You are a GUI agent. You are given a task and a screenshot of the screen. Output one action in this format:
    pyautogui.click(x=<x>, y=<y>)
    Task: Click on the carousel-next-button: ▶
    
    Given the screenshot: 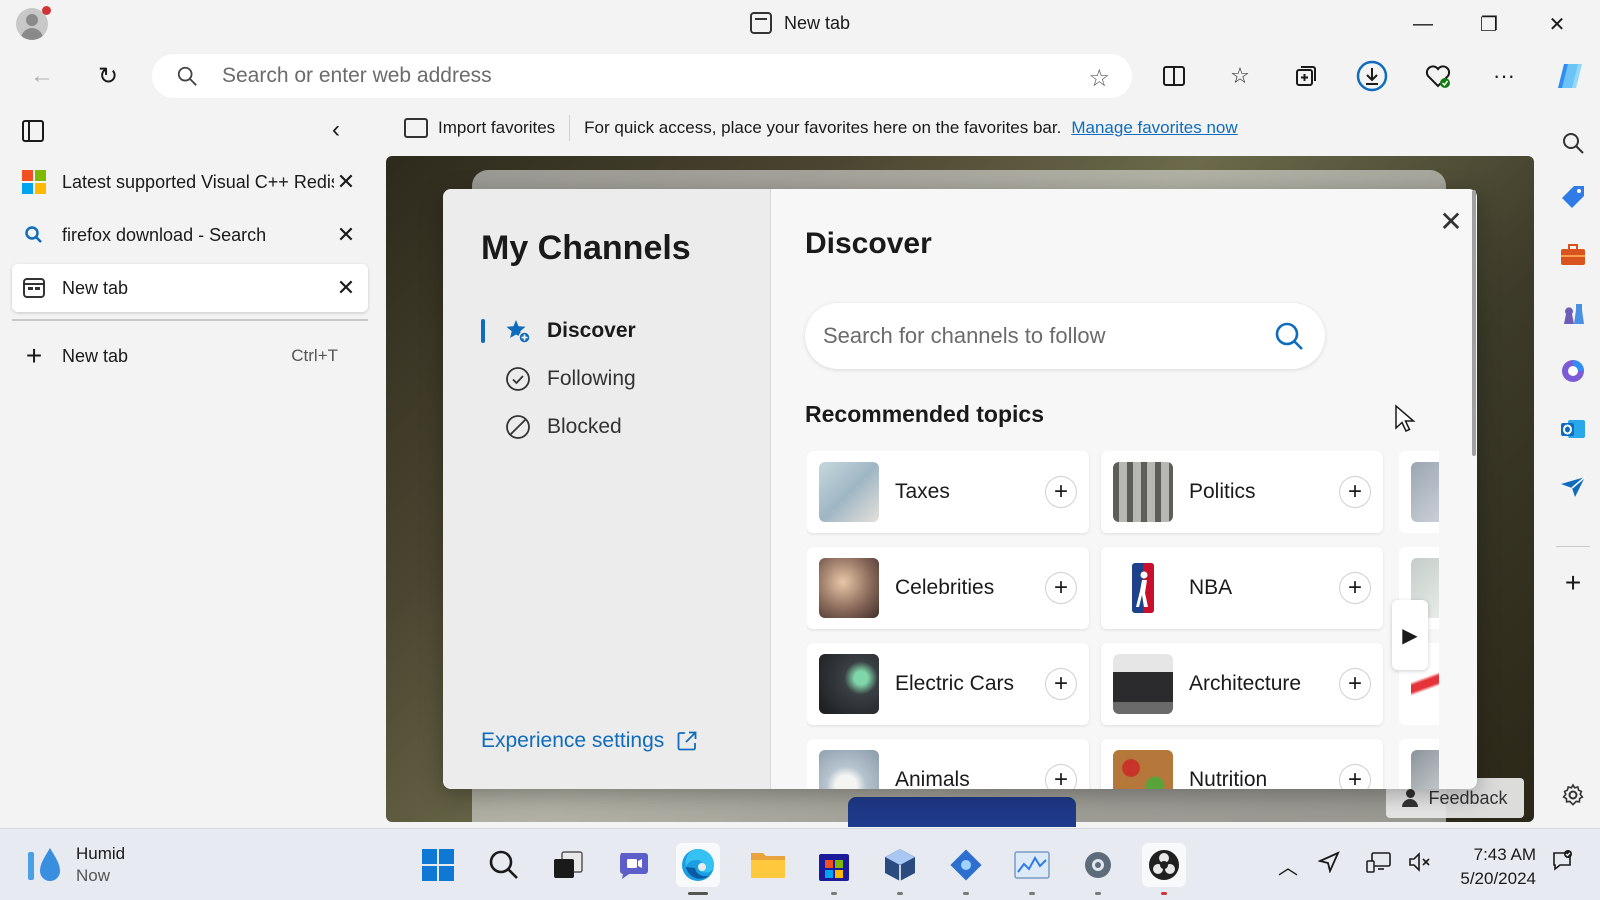 What is the action you would take?
    pyautogui.click(x=1410, y=635)
    